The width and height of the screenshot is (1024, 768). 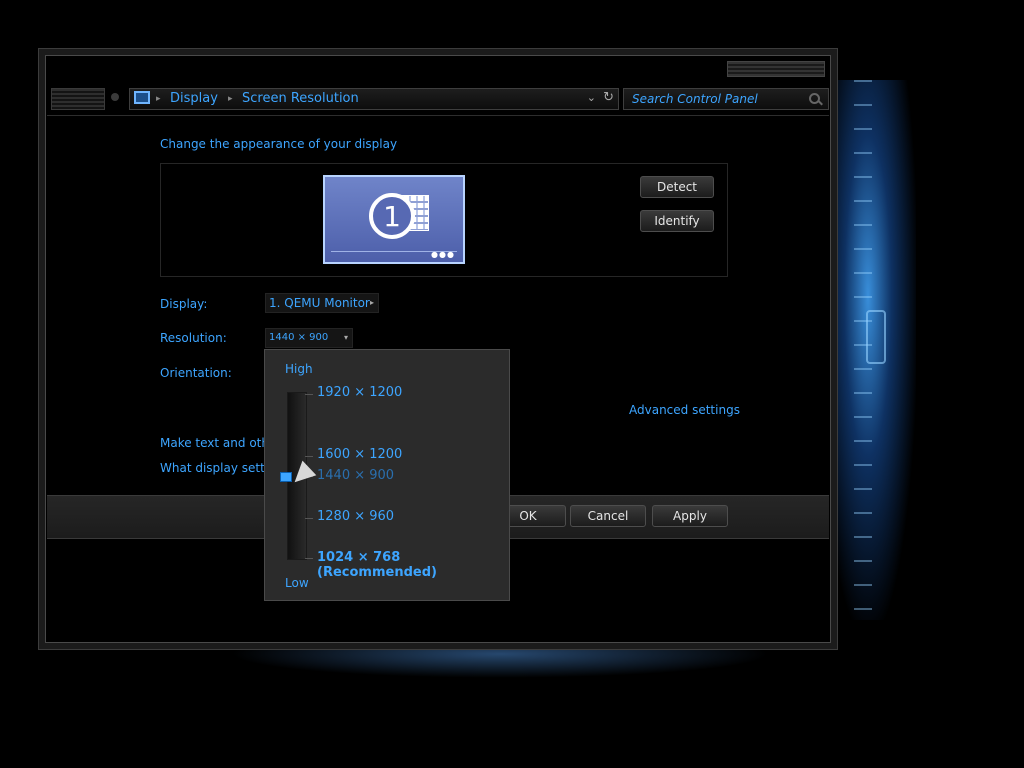 I want to click on address-bar: ▸ Display ▸ Screen Resolution ⌄ ↻, so click(x=374, y=99).